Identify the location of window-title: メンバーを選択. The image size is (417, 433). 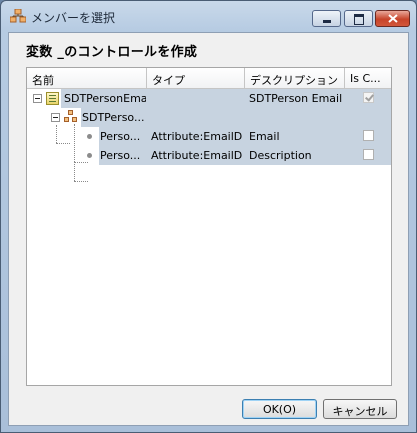
(73, 18).